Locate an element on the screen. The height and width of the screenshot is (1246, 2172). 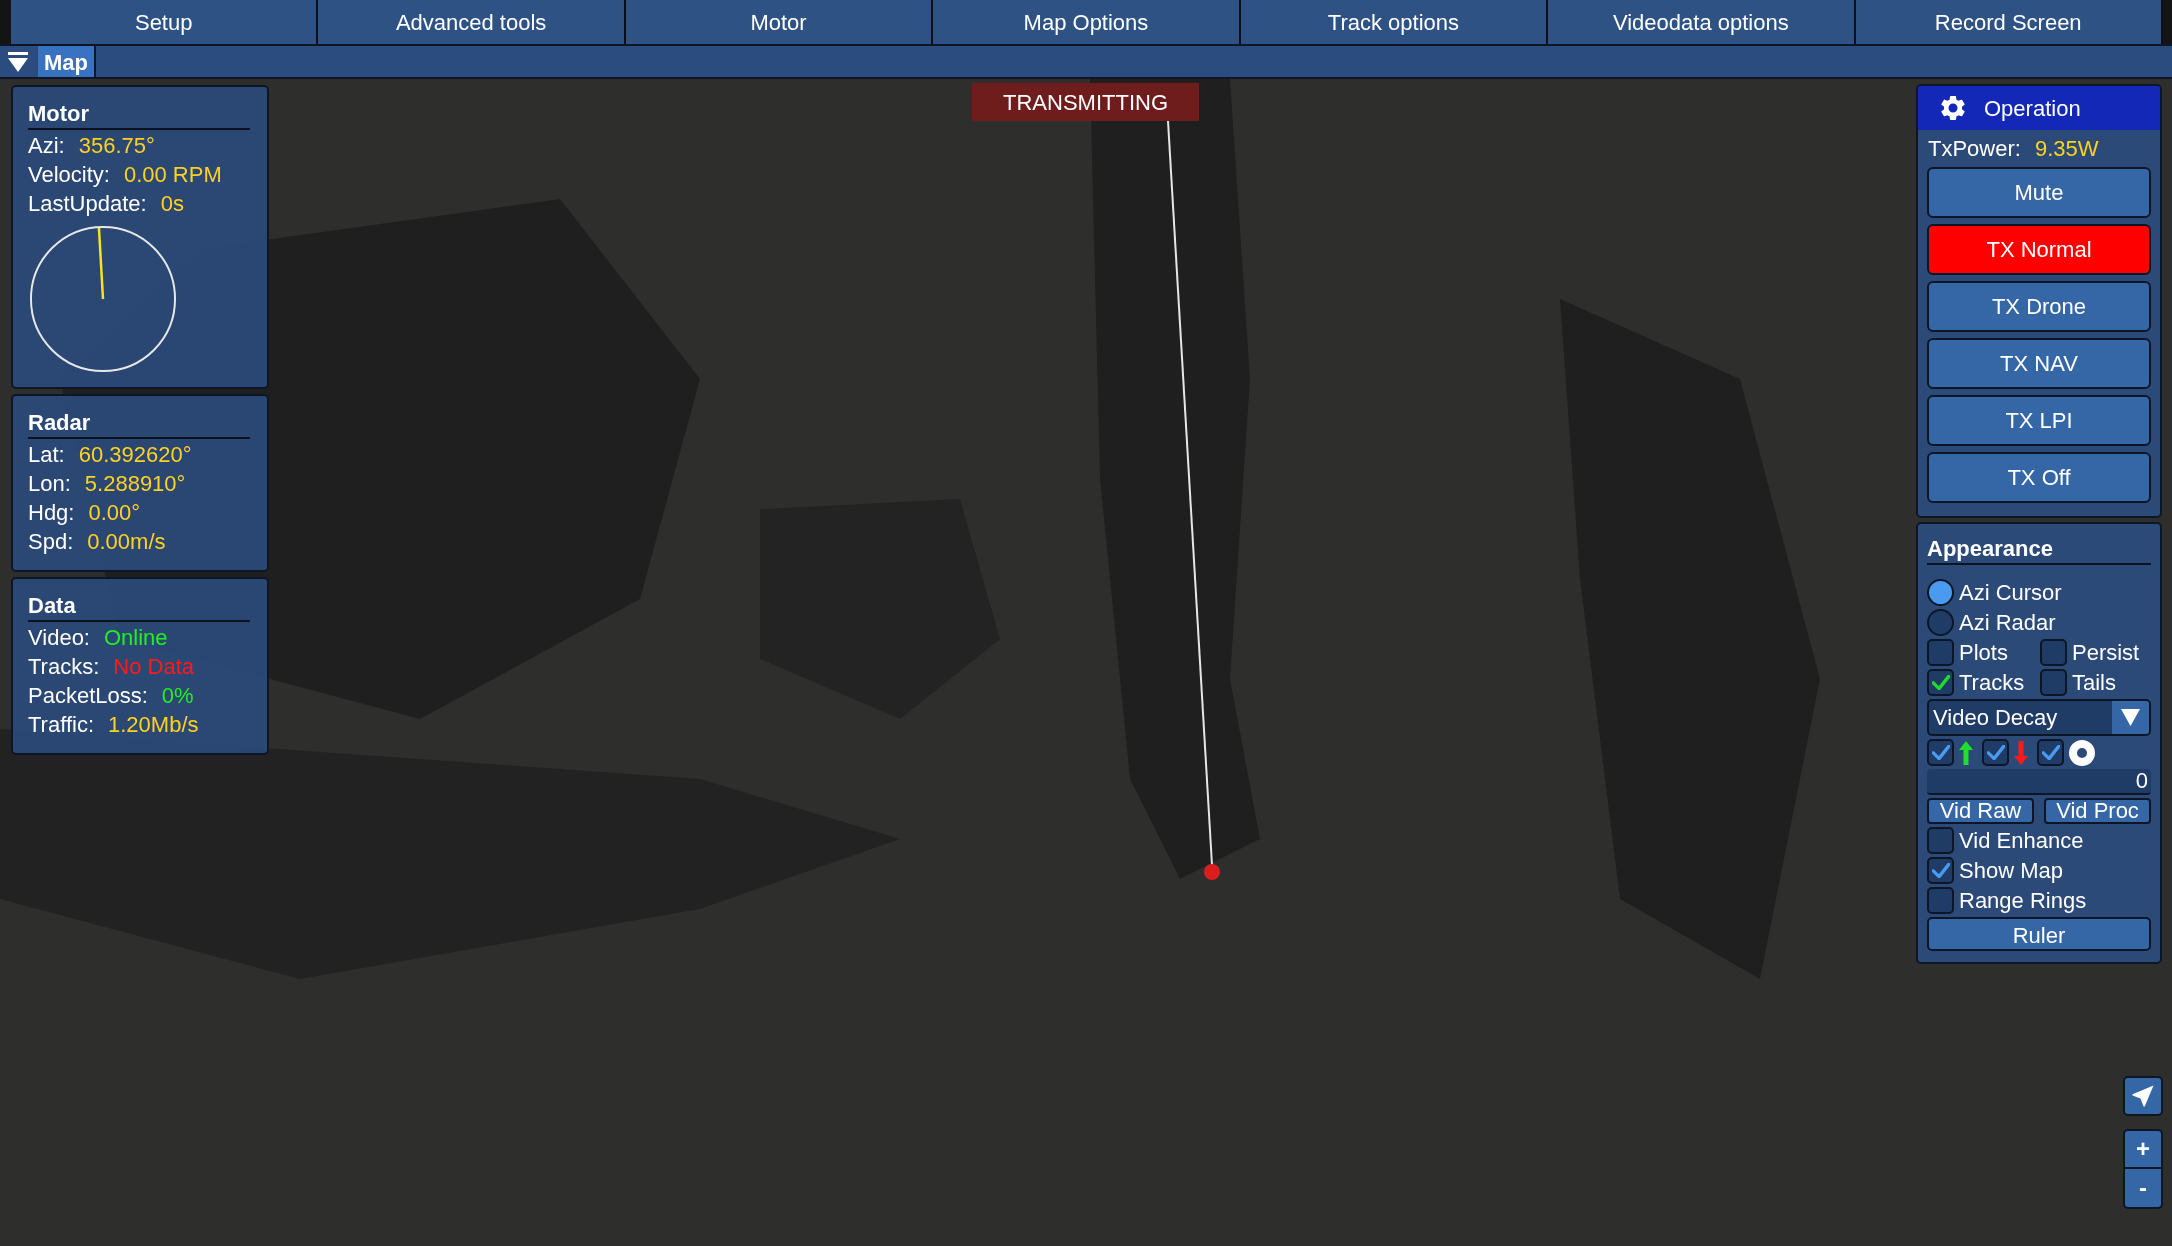
panel-title: Appearance is located at coordinates (1990, 549).